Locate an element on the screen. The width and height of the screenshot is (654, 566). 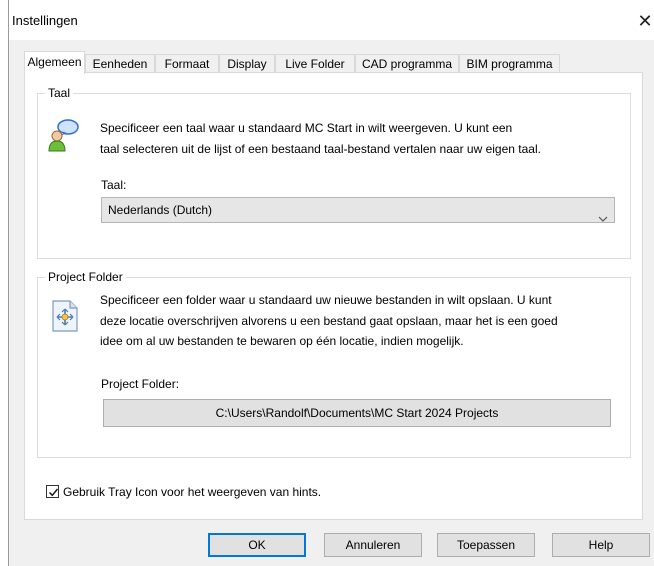
cancel-button: Annuleren is located at coordinates (373, 545).